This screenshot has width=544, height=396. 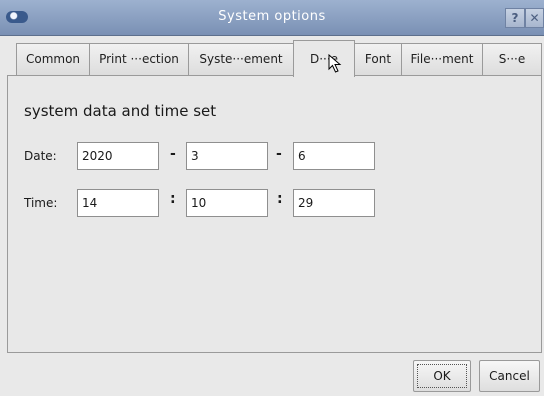 I want to click on tab-other: S···e, so click(x=512, y=59).